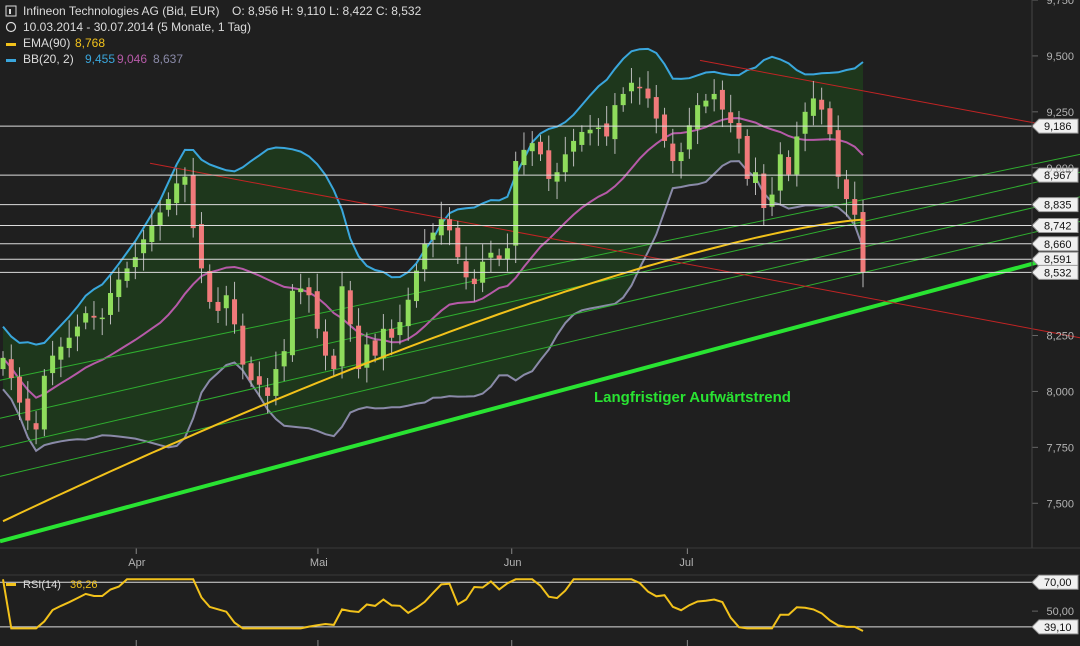 This screenshot has width=1080, height=646. I want to click on x-tick-label: Mai, so click(319, 563).